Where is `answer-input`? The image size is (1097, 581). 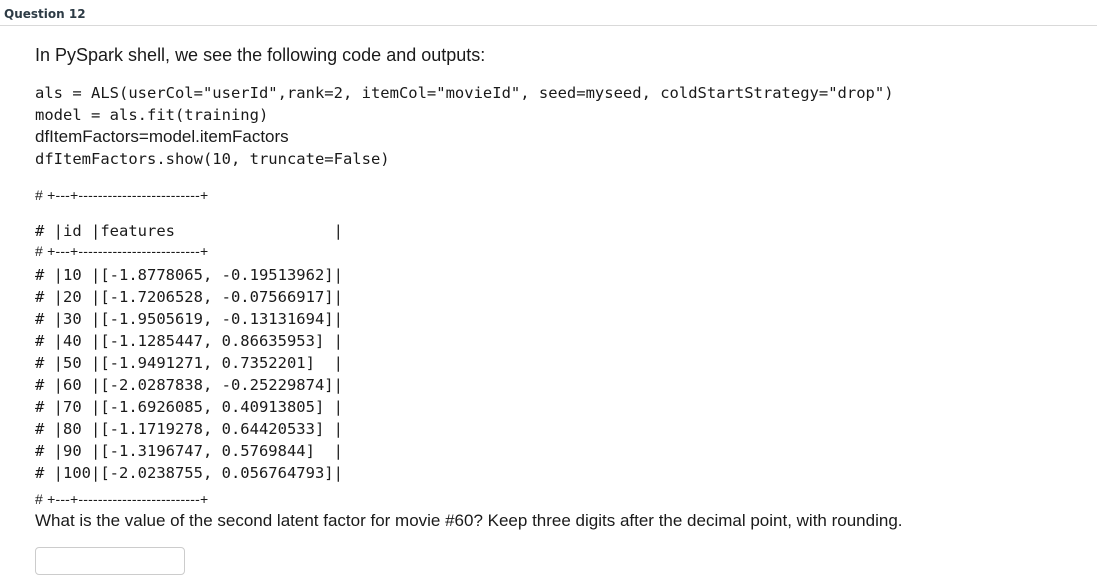
answer-input is located at coordinates (110, 561).